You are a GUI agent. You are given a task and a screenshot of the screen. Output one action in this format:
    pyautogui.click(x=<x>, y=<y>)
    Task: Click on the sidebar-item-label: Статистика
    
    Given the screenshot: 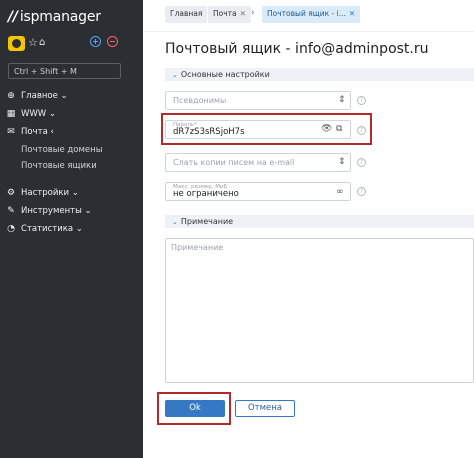 What is the action you would take?
    pyautogui.click(x=47, y=229)
    